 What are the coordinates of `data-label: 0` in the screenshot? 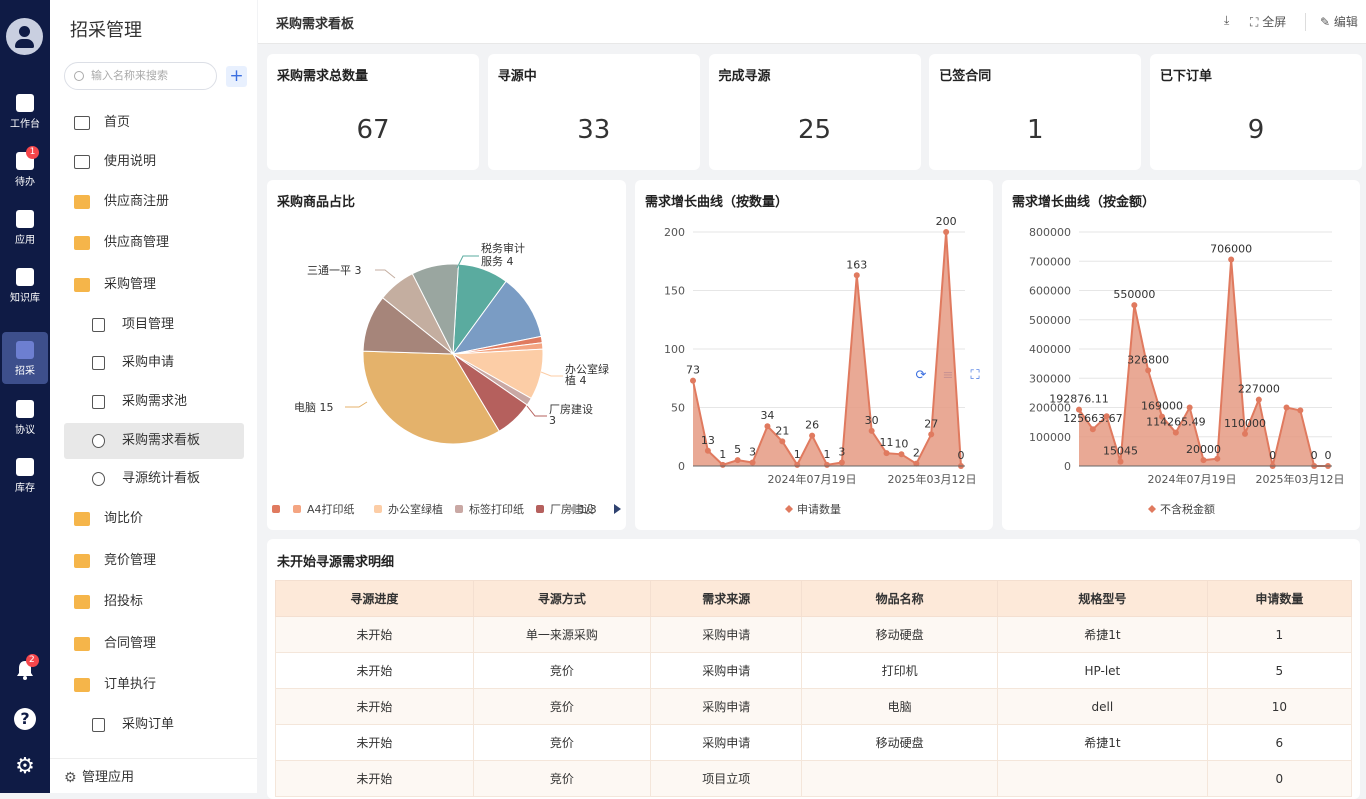 It's located at (961, 455).